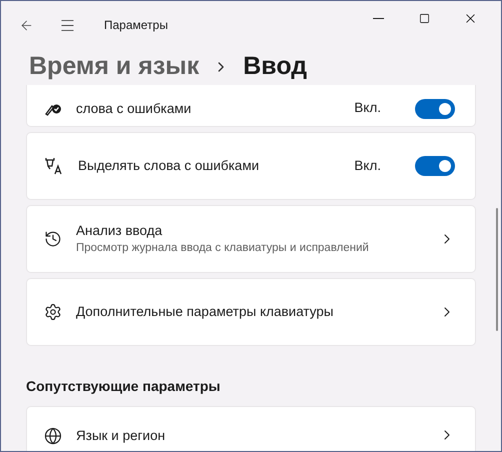  I want to click on pencil-check-icon, so click(53, 109).